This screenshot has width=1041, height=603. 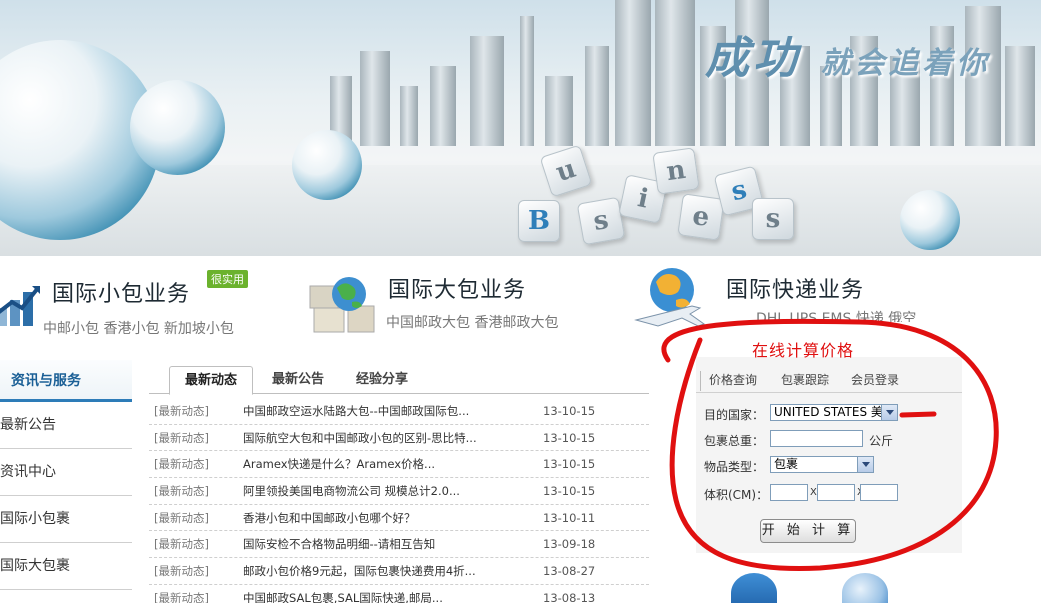 What do you see at coordinates (66, 566) in the screenshot?
I see `left-nav-item: 国际大包裹` at bounding box center [66, 566].